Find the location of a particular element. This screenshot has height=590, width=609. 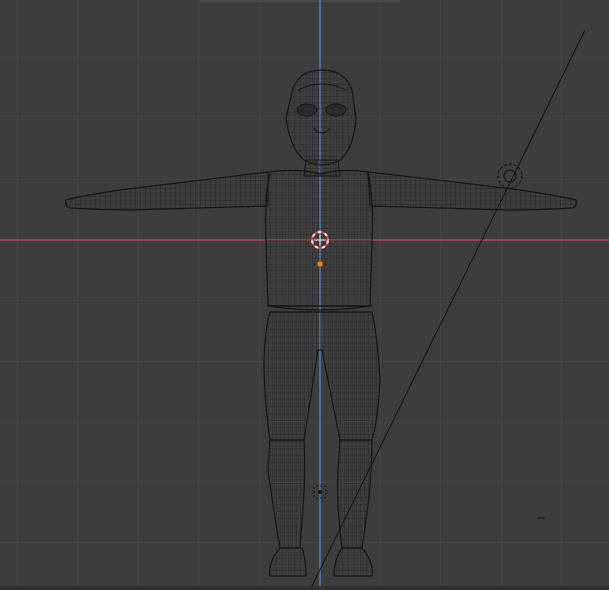

object-origin-icon is located at coordinates (320, 264).